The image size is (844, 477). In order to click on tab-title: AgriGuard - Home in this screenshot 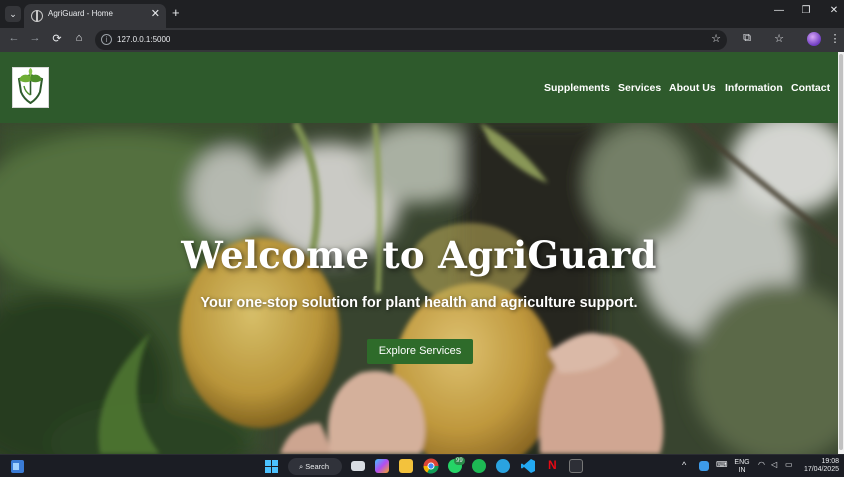, I will do `click(80, 13)`.